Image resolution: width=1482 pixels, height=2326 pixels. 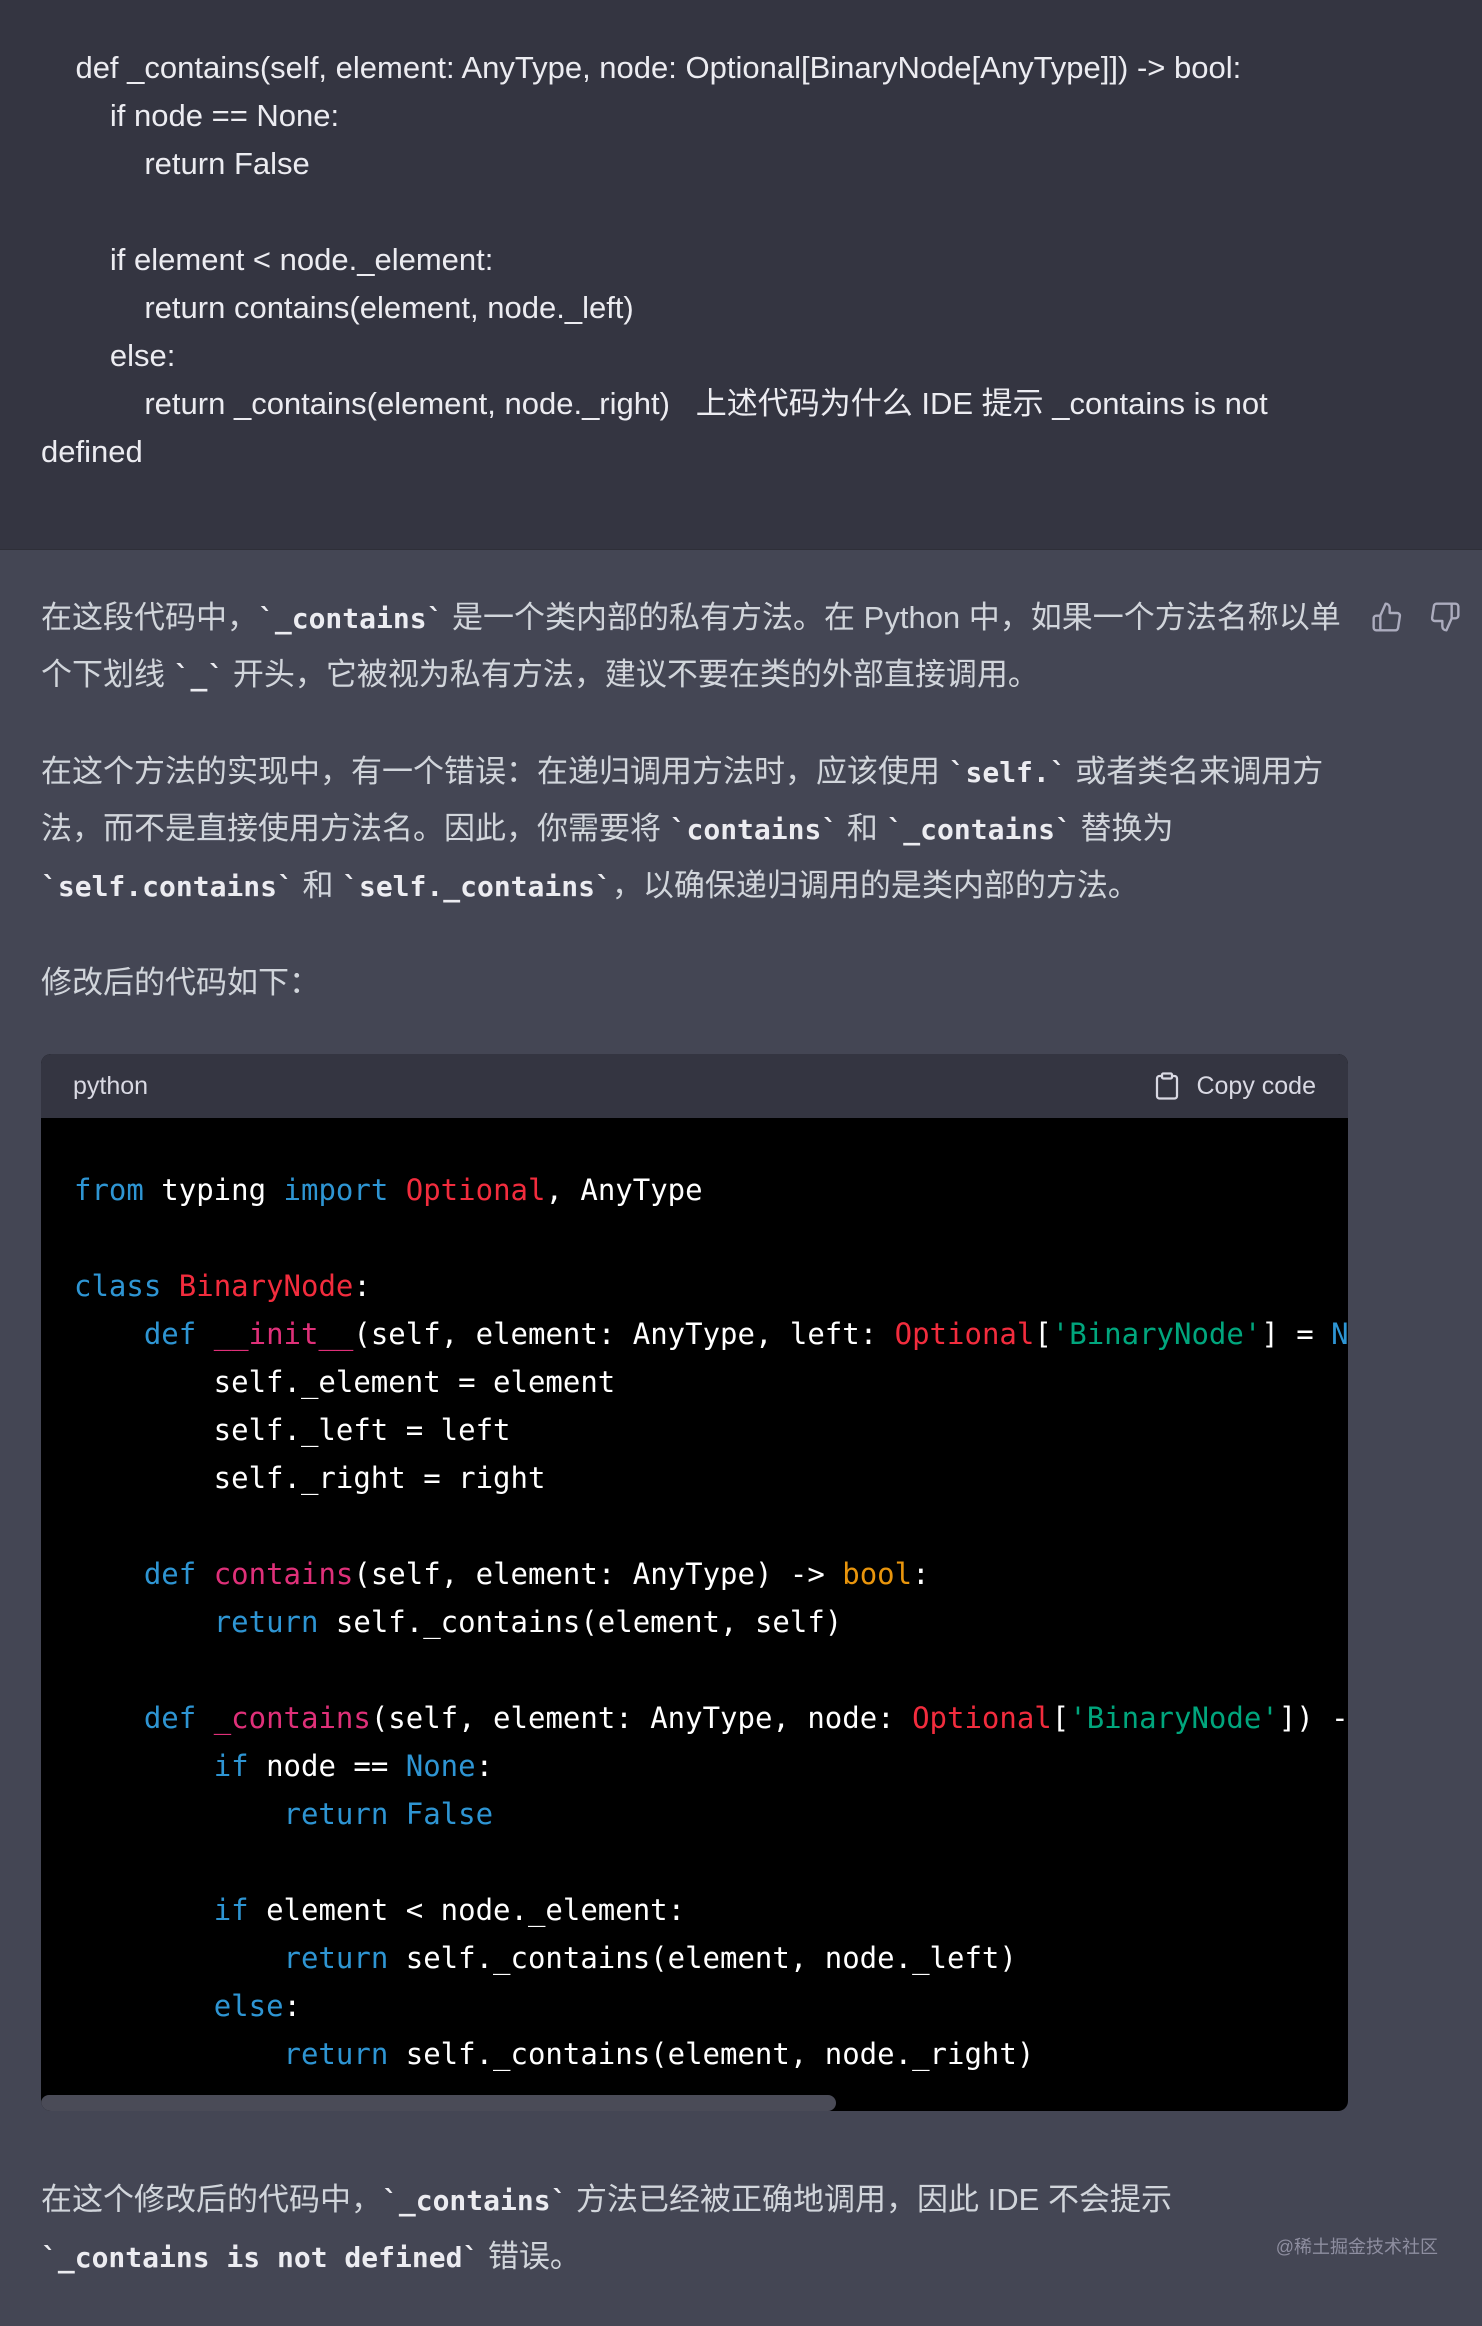 I want to click on inline-code: `_contains is not defined`, so click(x=260, y=2257).